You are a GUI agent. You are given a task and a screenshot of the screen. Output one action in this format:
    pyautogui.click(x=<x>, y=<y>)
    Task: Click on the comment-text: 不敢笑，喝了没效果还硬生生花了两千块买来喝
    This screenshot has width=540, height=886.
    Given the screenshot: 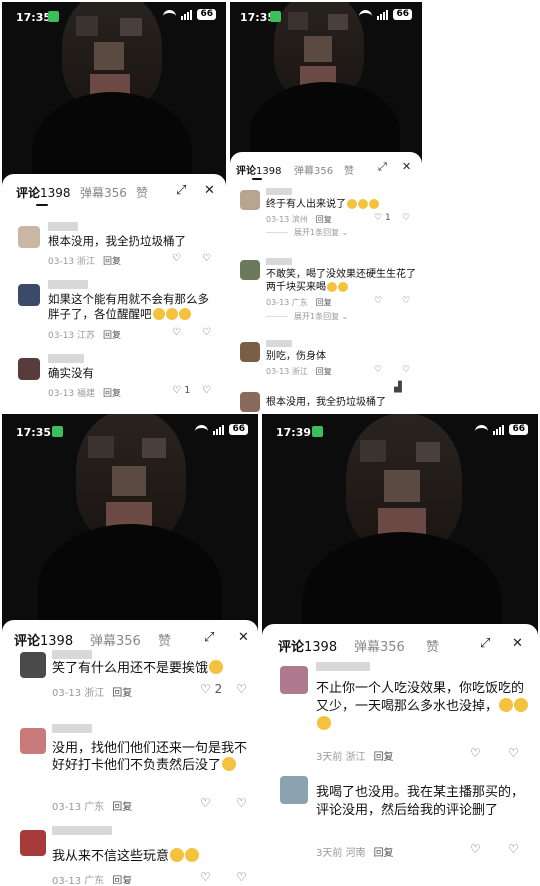 What is the action you would take?
    pyautogui.click(x=341, y=281)
    